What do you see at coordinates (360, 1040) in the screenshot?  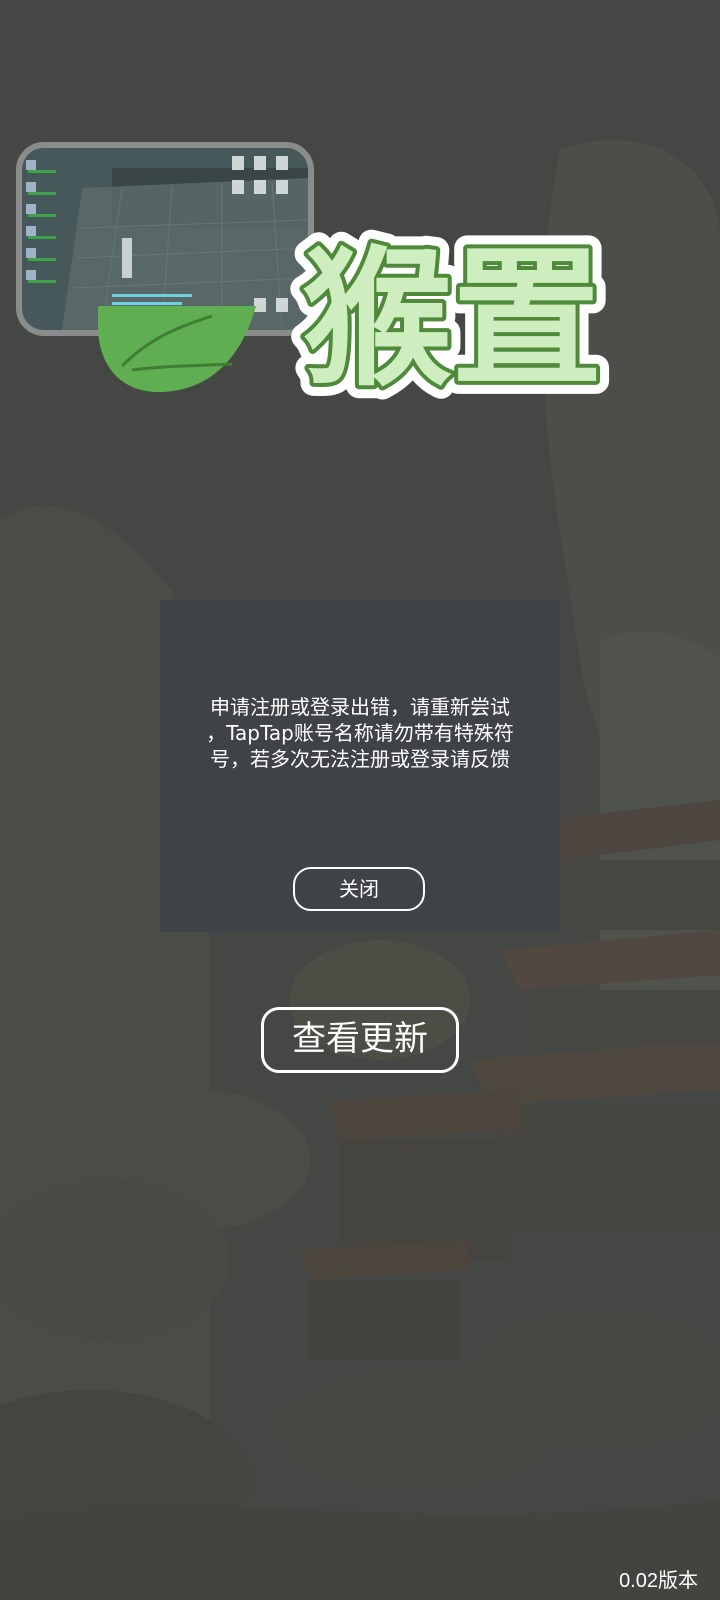 I see `check-update-button: 查看更新` at bounding box center [360, 1040].